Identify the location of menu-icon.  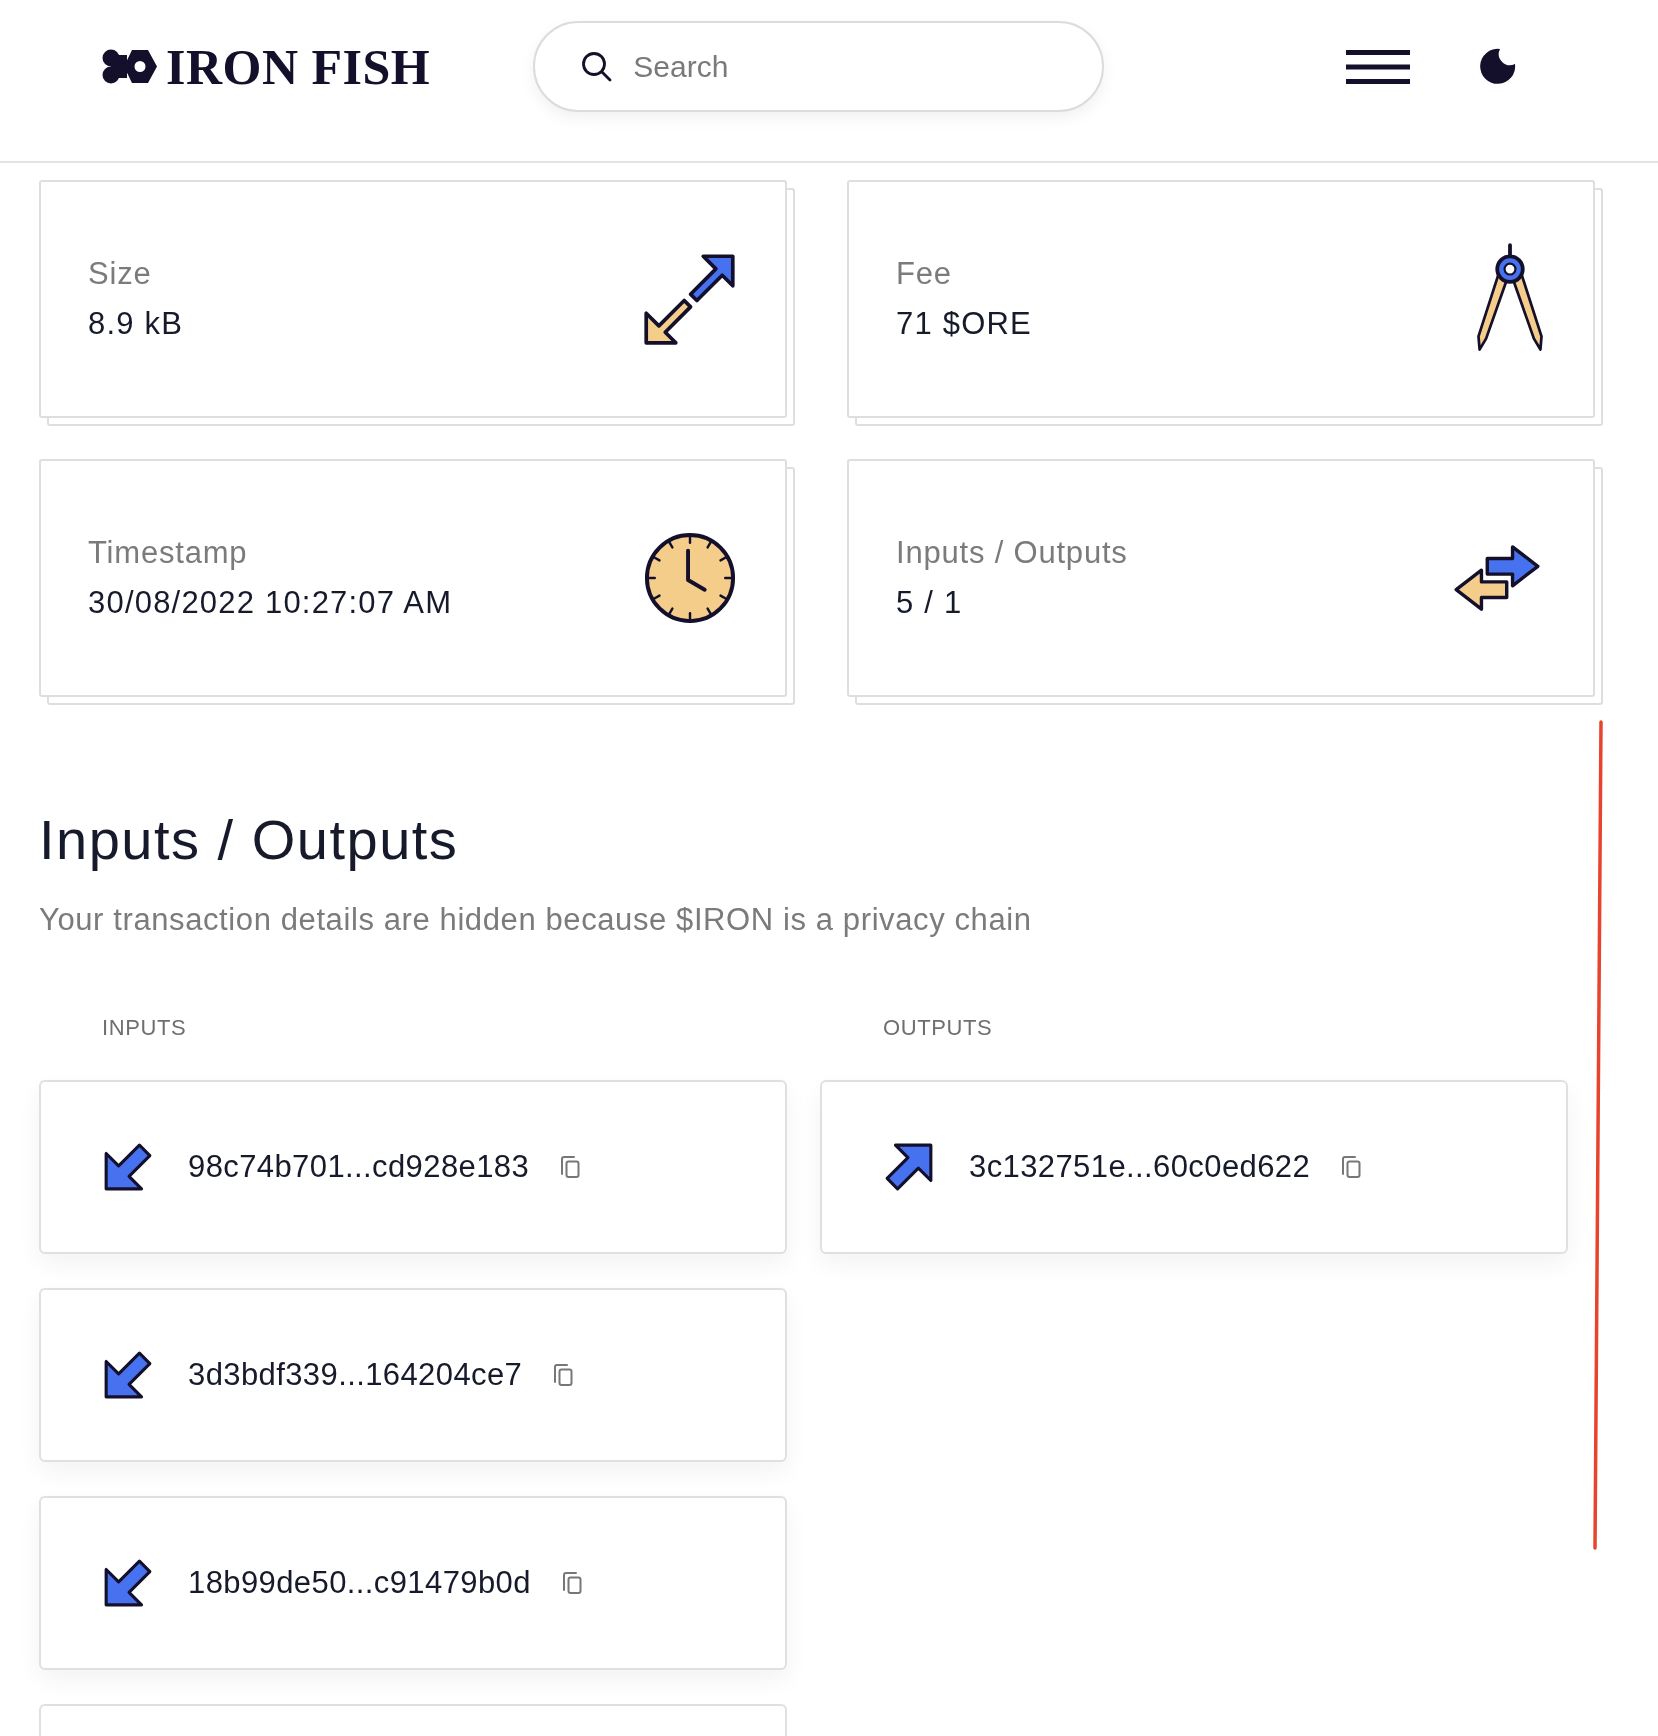
(1378, 66).